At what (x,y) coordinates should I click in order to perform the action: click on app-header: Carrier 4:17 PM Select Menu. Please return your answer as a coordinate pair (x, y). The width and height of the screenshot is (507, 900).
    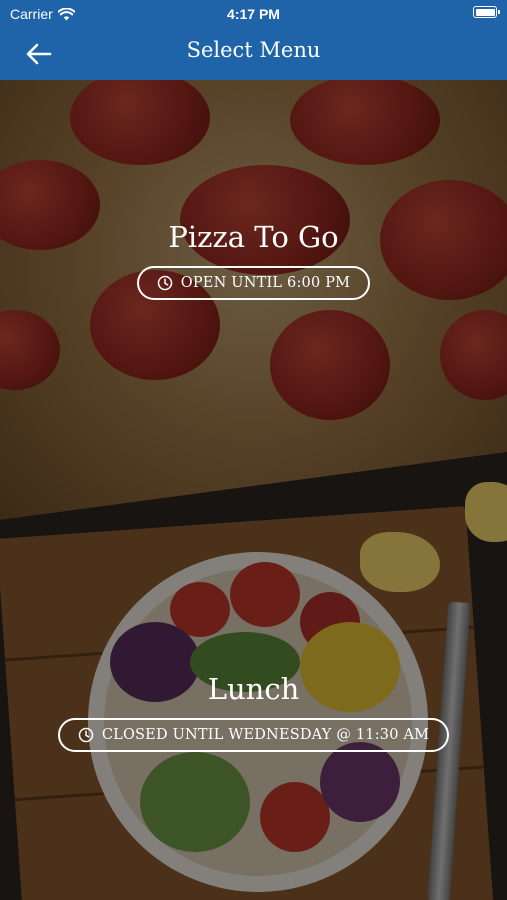
    Looking at the image, I should click on (253, 40).